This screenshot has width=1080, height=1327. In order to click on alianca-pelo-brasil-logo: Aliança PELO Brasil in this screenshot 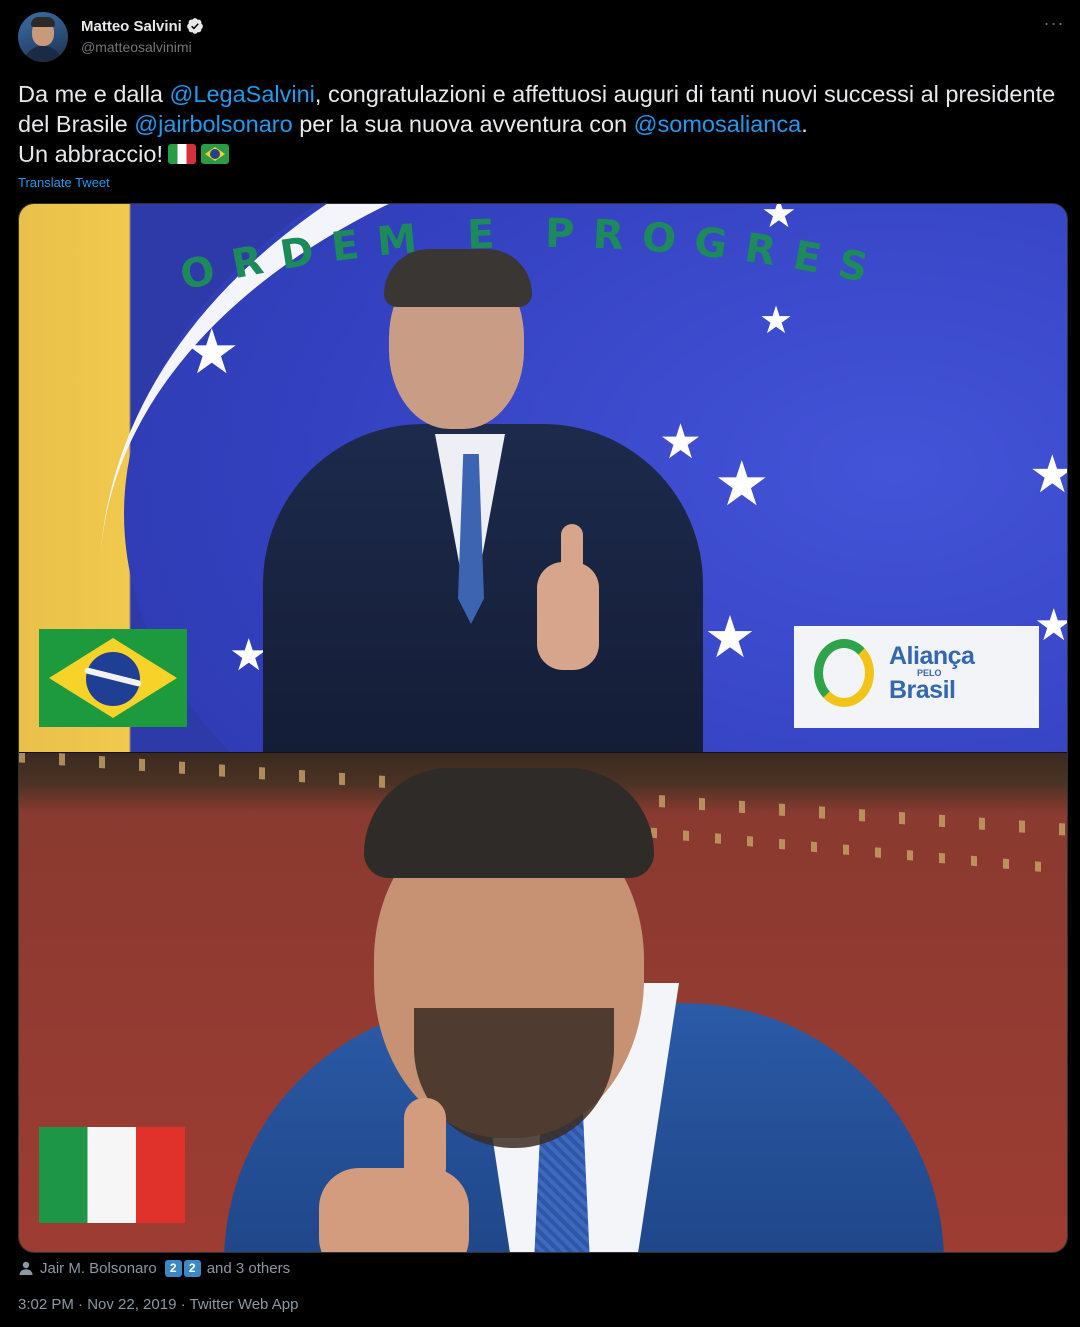, I will do `click(916, 677)`.